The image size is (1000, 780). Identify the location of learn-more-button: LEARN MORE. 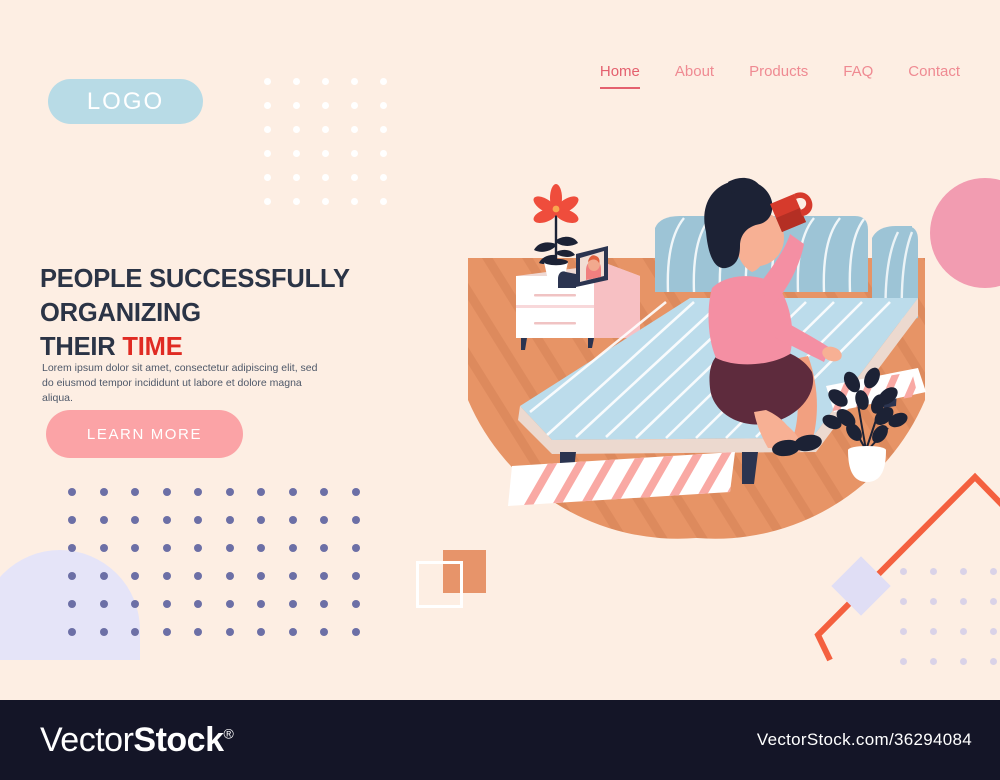
(144, 434).